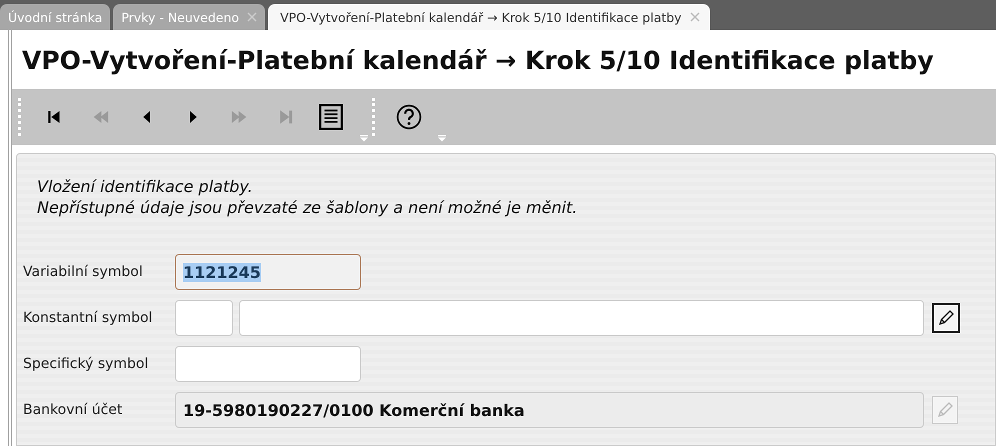 Image resolution: width=996 pixels, height=446 pixels. I want to click on tab: VPO-Vytvoření-Platební kalendář → Krok 5/10 Identifikace platby, so click(489, 17).